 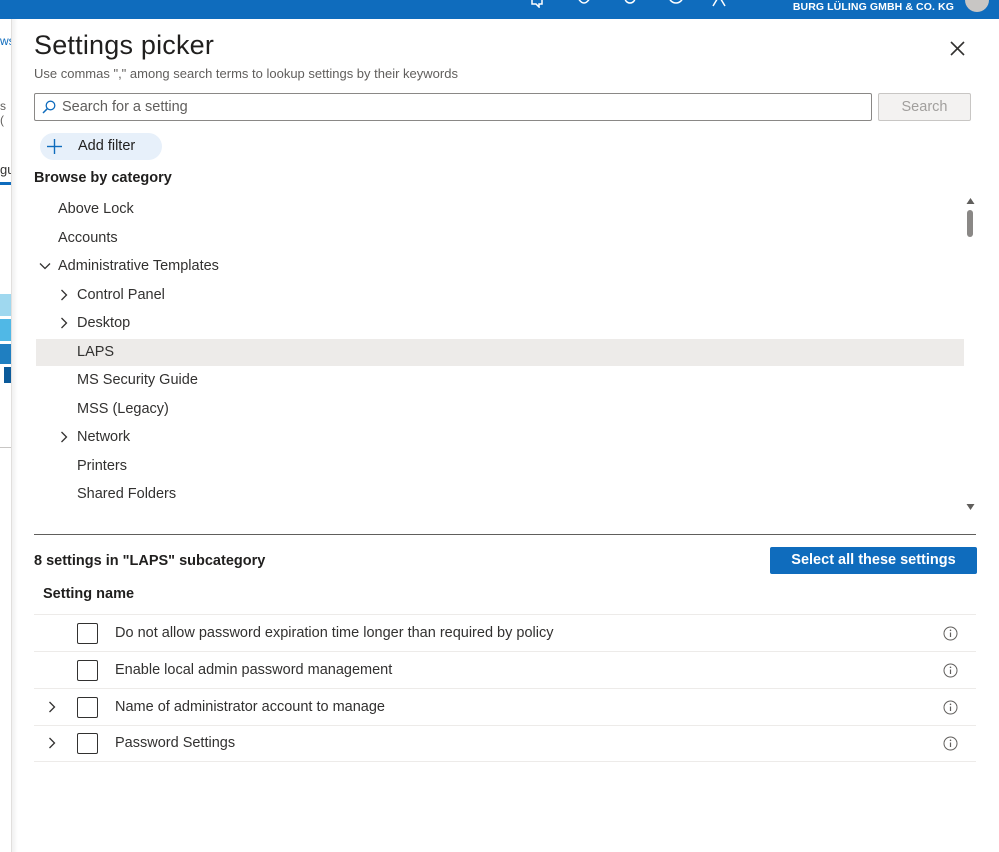 I want to click on add-filter-label: Add filter, so click(x=107, y=146).